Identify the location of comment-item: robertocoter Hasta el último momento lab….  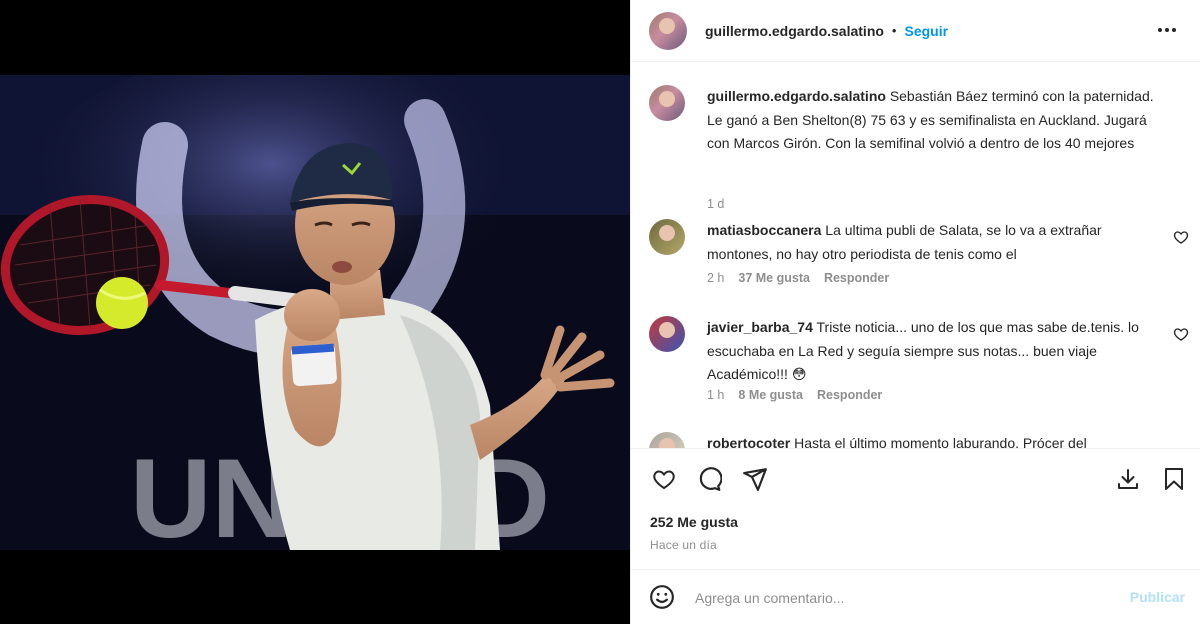
(919, 440).